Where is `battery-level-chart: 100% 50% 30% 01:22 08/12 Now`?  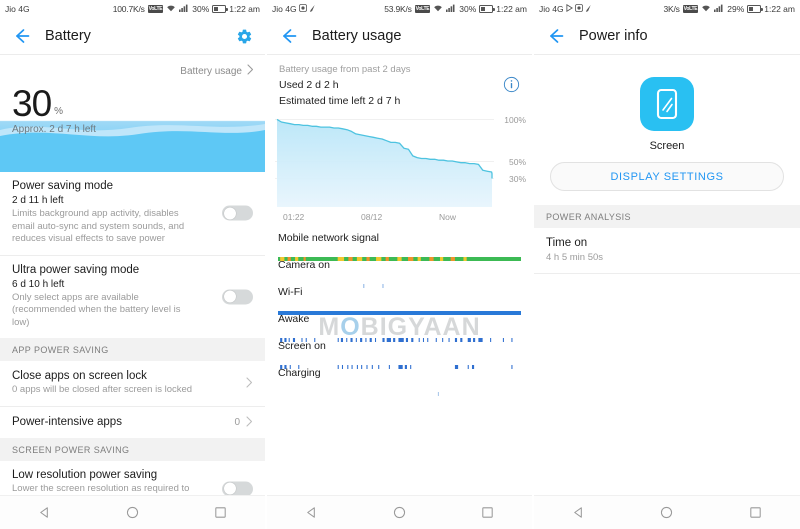 battery-level-chart: 100% 50% 30% 01:22 08/12 Now is located at coordinates (399, 170).